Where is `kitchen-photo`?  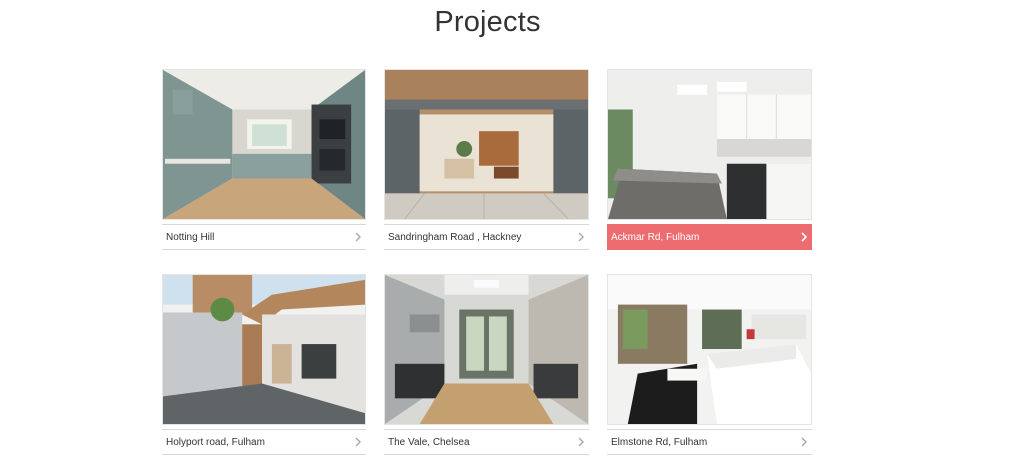
kitchen-photo is located at coordinates (264, 144).